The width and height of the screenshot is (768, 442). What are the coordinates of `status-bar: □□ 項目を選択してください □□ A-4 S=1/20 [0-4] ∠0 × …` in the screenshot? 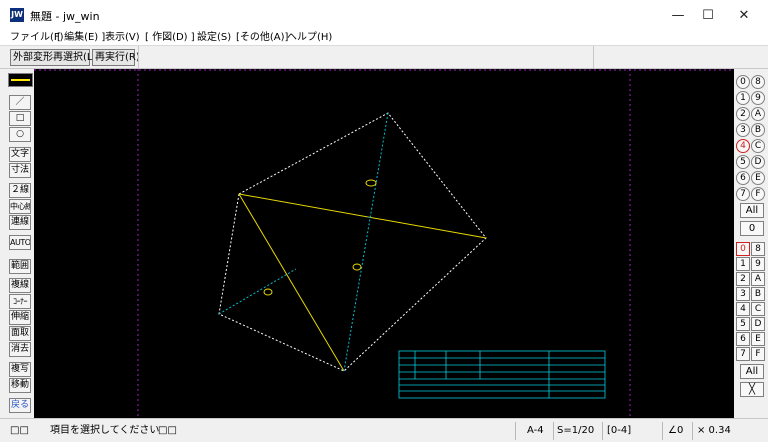 It's located at (384, 430).